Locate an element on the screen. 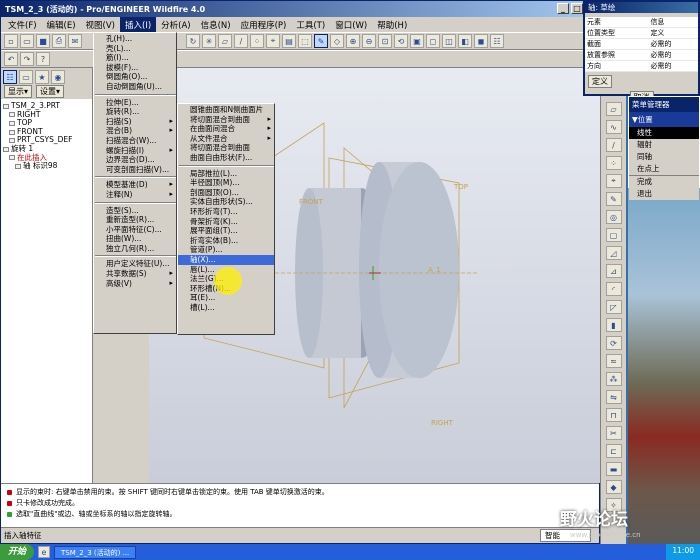 Image resolution: width=700 pixels, height=560 pixels. revolve-tool-icon: ⟳ is located at coordinates (613, 343).